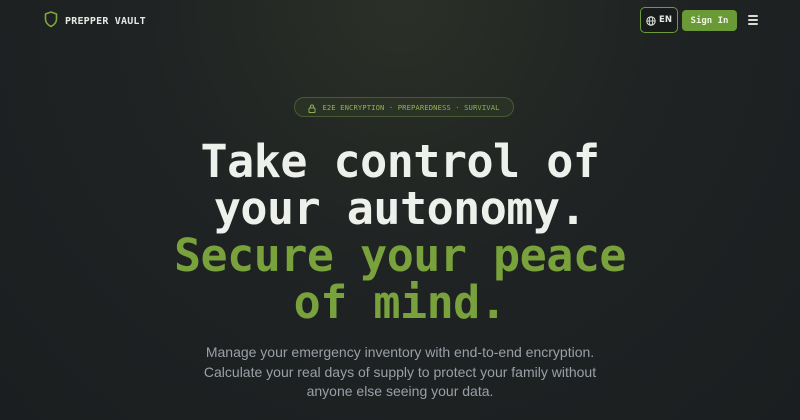 The width and height of the screenshot is (800, 420). Describe the element at coordinates (651, 20) in the screenshot. I see `globe-icon` at that location.